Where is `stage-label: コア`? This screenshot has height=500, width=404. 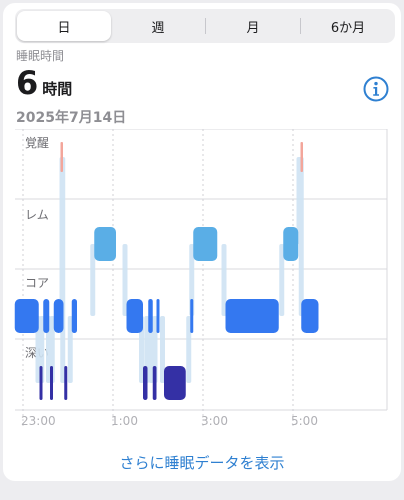
stage-label: コア is located at coordinates (37, 283).